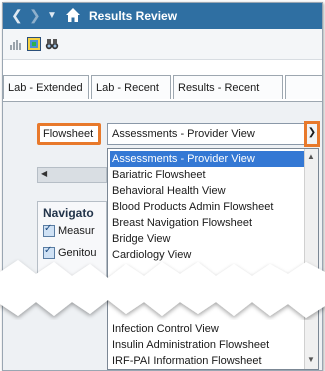  I want to click on dropdown-option: Assessments - Provider View, so click(208, 159).